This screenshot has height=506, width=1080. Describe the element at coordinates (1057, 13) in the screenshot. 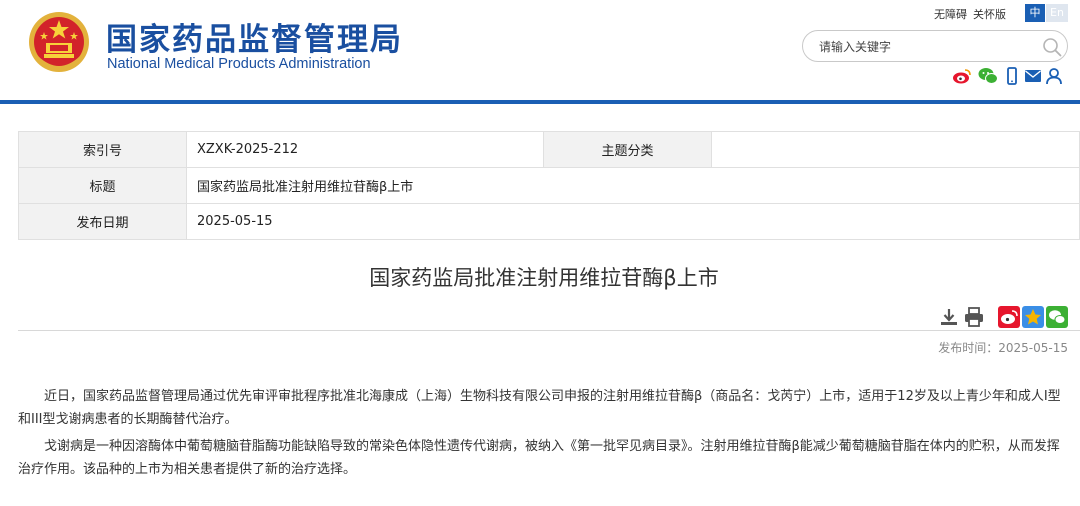

I see `lang-en-button: En` at that location.